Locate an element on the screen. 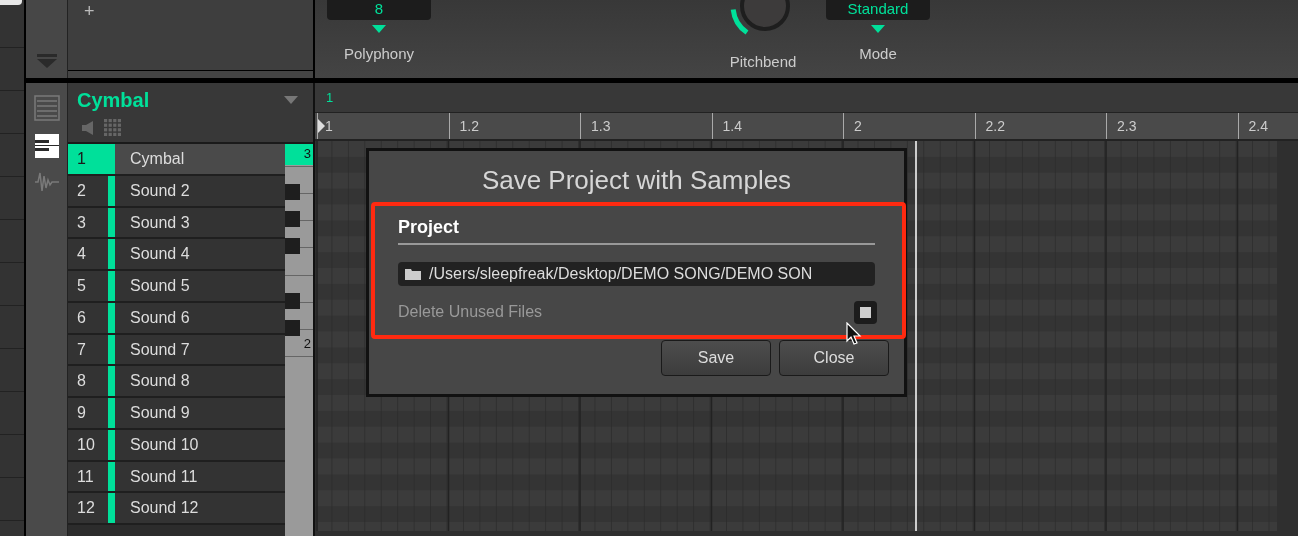 This screenshot has height=536, width=1298. sound-row: 2 Sound 2 is located at coordinates (177, 191).